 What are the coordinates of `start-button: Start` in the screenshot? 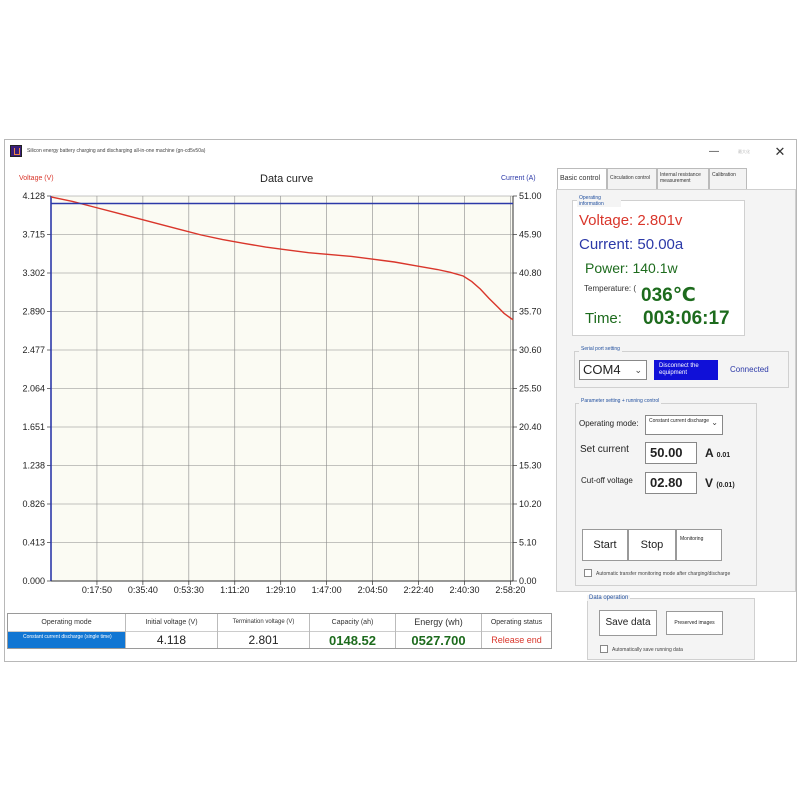 It's located at (605, 545).